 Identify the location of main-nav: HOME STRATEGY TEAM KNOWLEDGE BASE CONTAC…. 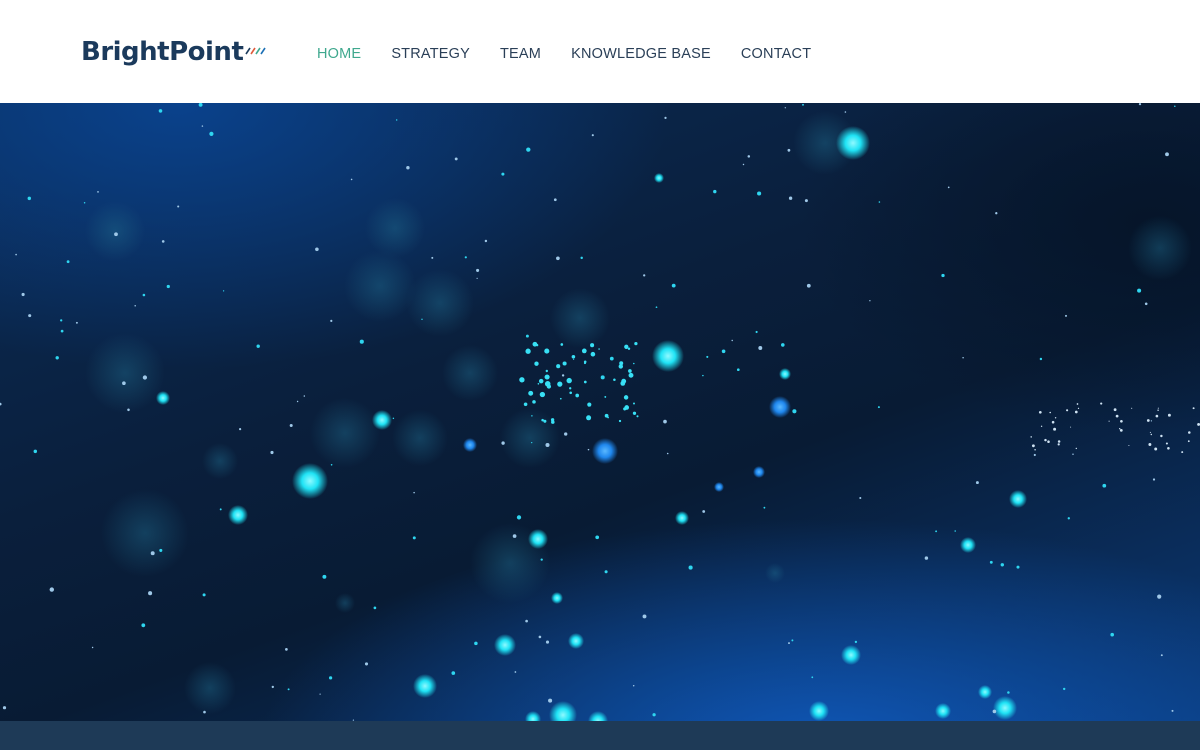
(579, 54).